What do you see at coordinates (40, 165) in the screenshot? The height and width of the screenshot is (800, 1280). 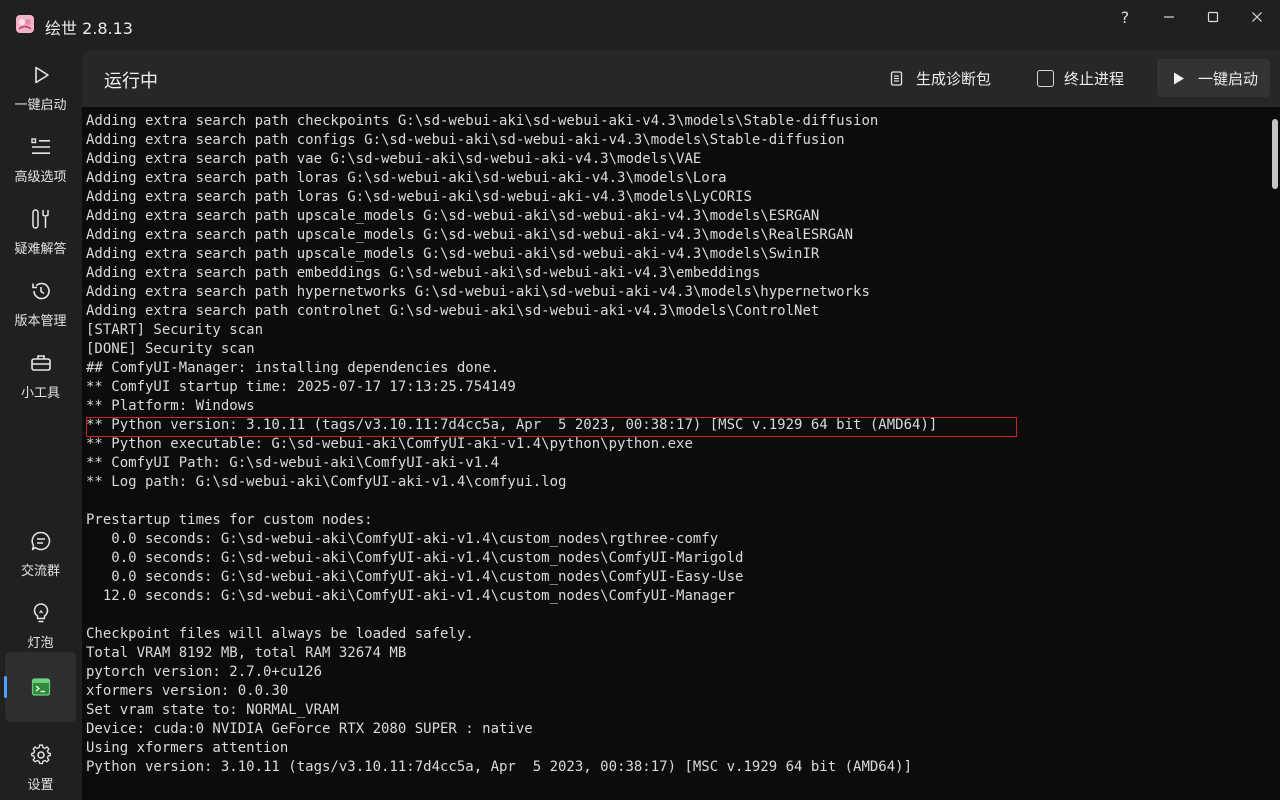 I see `sidebar-item-advanced: 高级选项` at bounding box center [40, 165].